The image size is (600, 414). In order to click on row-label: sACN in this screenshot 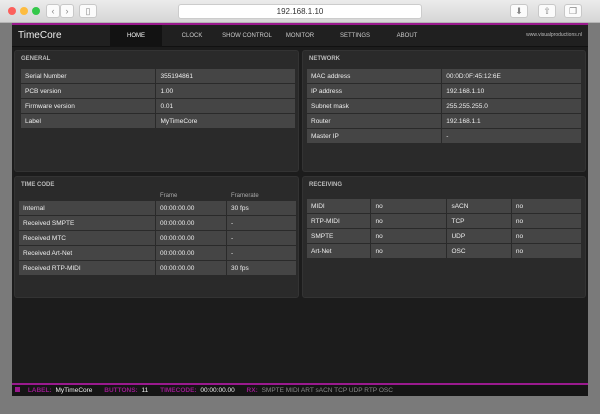, I will do `click(479, 206)`.